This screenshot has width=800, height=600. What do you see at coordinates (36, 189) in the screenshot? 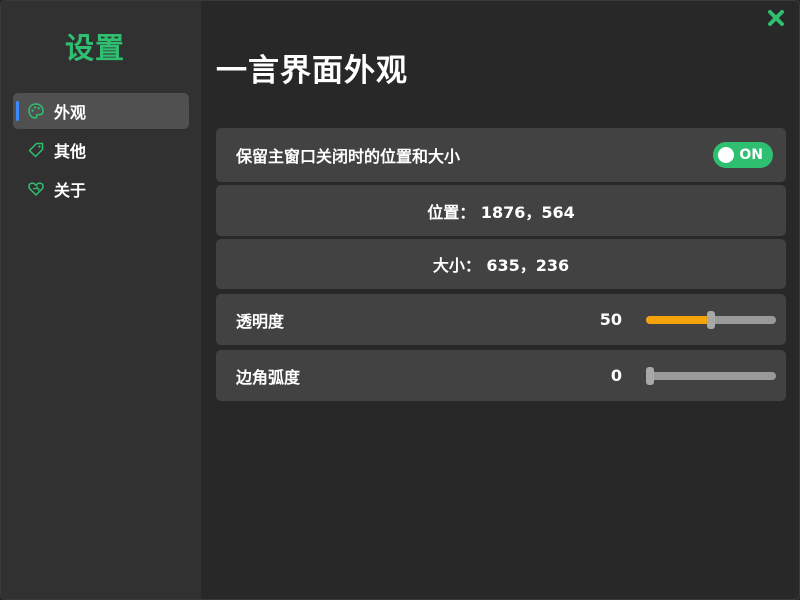
I see `heart-icon` at bounding box center [36, 189].